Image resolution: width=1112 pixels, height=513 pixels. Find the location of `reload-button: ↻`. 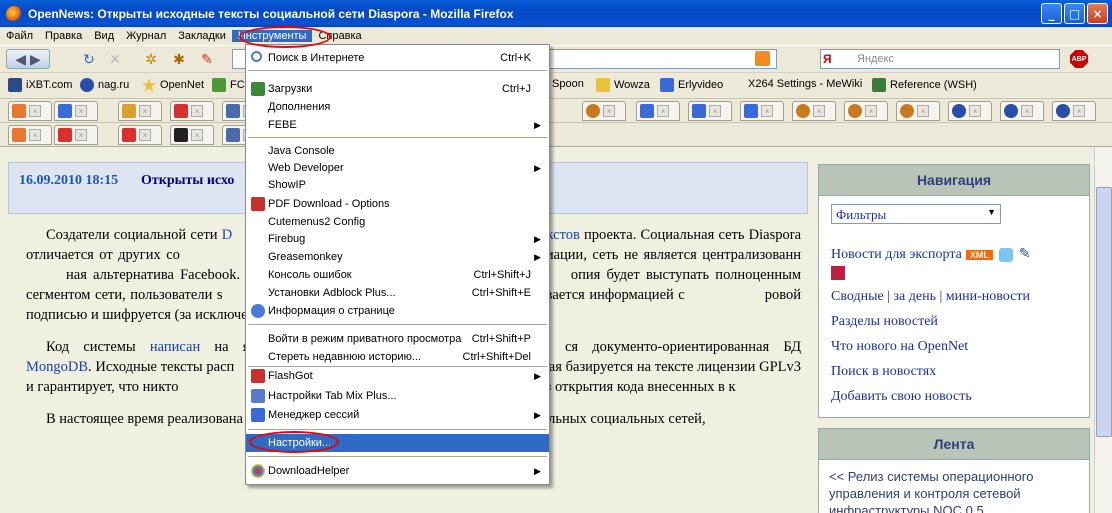

reload-button: ↻ is located at coordinates (89, 59).